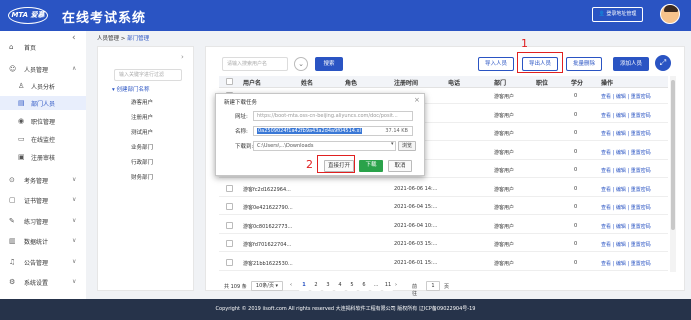 The image size is (691, 320). I want to click on col-actions: 操作, so click(607, 83).